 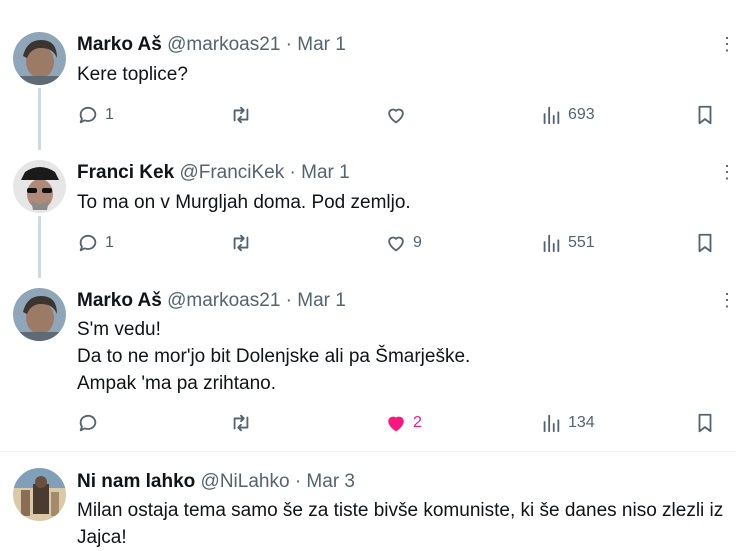 What do you see at coordinates (119, 329) in the screenshot?
I see `tweet-text-line: S'm vedu!` at bounding box center [119, 329].